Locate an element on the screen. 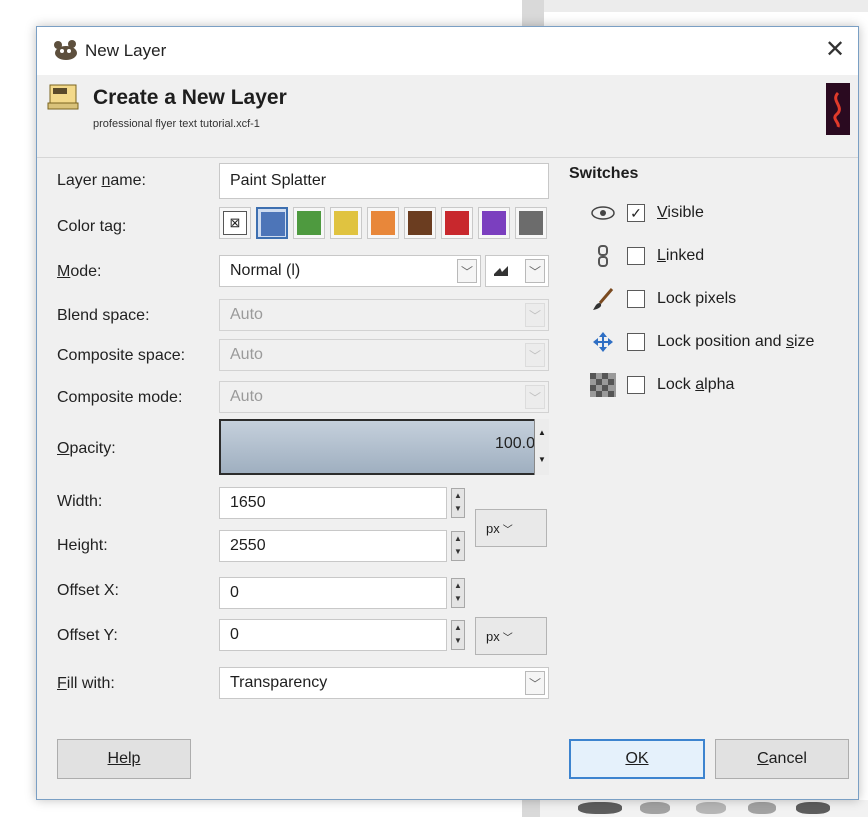 This screenshot has width=868, height=817. color-swatch-gray is located at coordinates (531, 223).